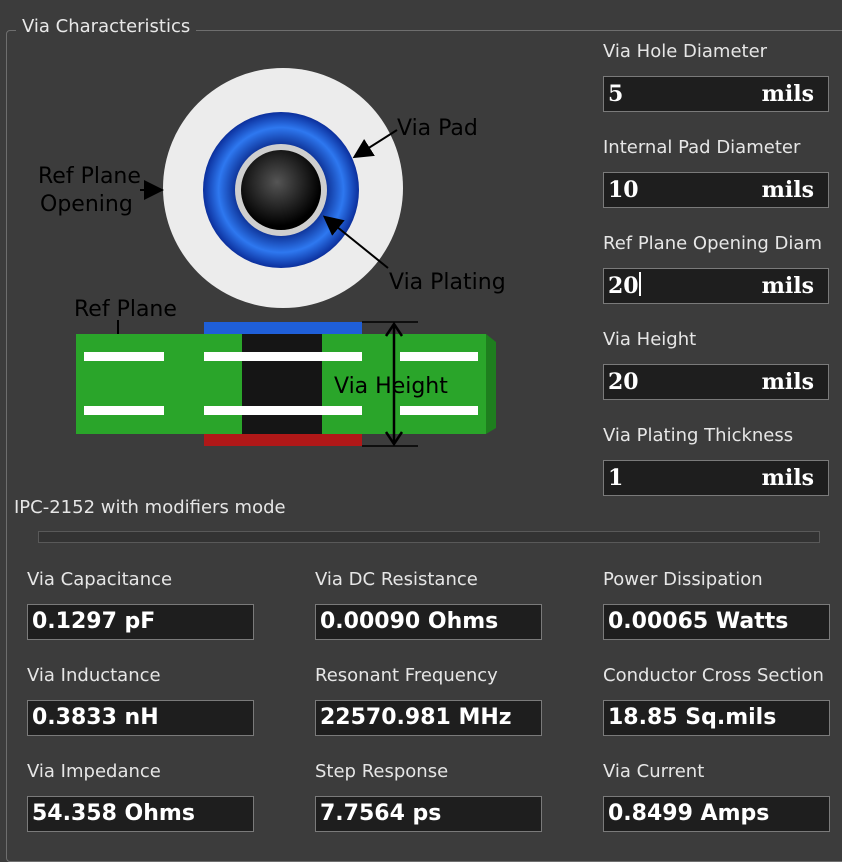 The height and width of the screenshot is (862, 842). Describe the element at coordinates (787, 286) in the screenshot. I see `ref-plane-opening-diam-unit: mils` at that location.